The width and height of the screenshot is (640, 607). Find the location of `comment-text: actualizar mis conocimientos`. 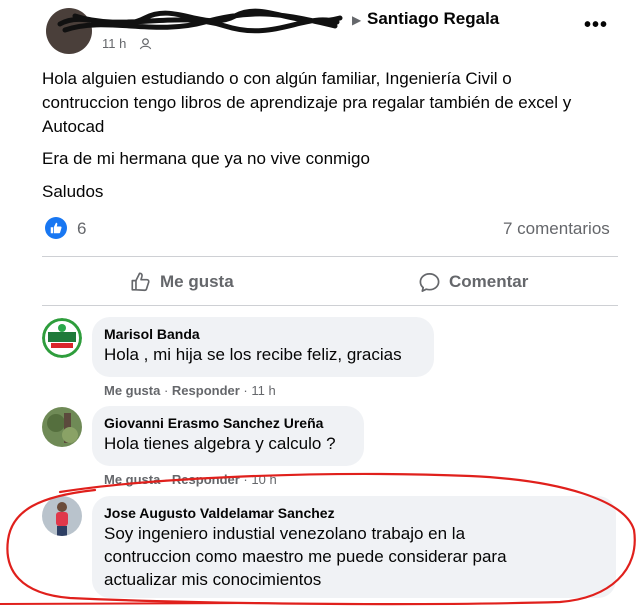

comment-text: actualizar mis conocimientos is located at coordinates (213, 579).